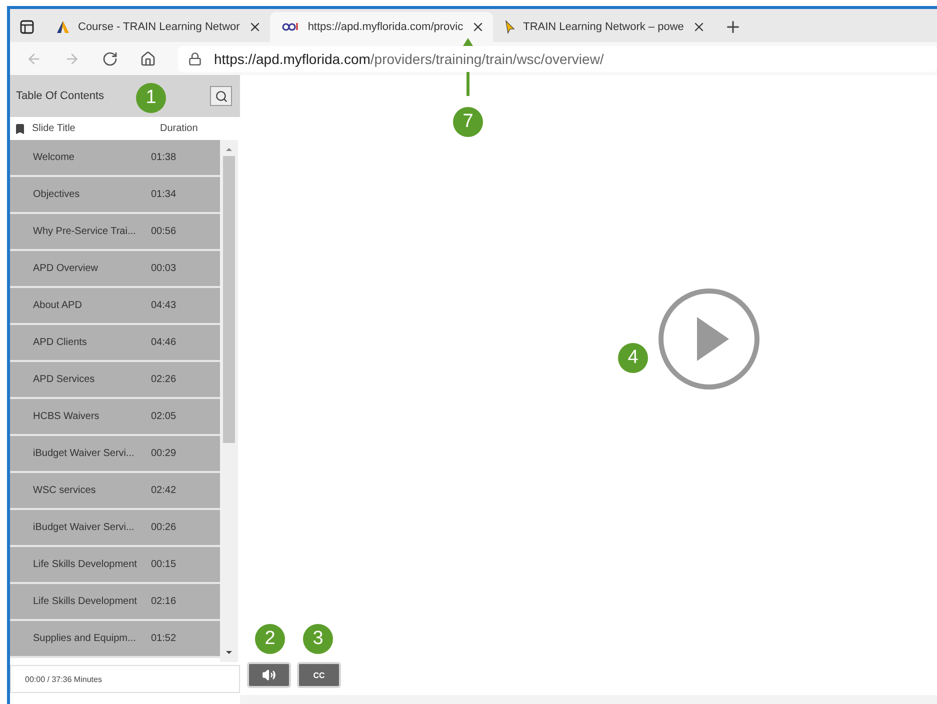 The width and height of the screenshot is (937, 704). What do you see at coordinates (115, 639) in the screenshot?
I see `slide-row: Supplies and Equipm... 01:52` at bounding box center [115, 639].